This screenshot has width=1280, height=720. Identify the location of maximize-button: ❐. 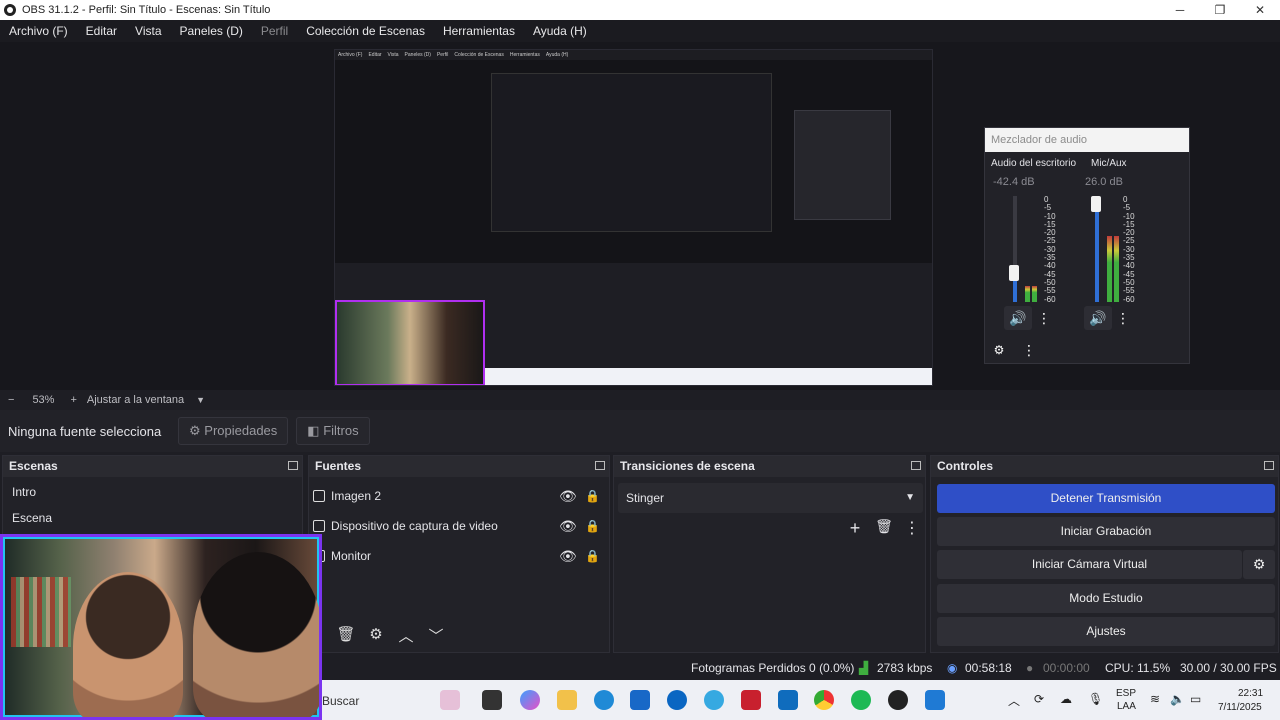
(1220, 10).